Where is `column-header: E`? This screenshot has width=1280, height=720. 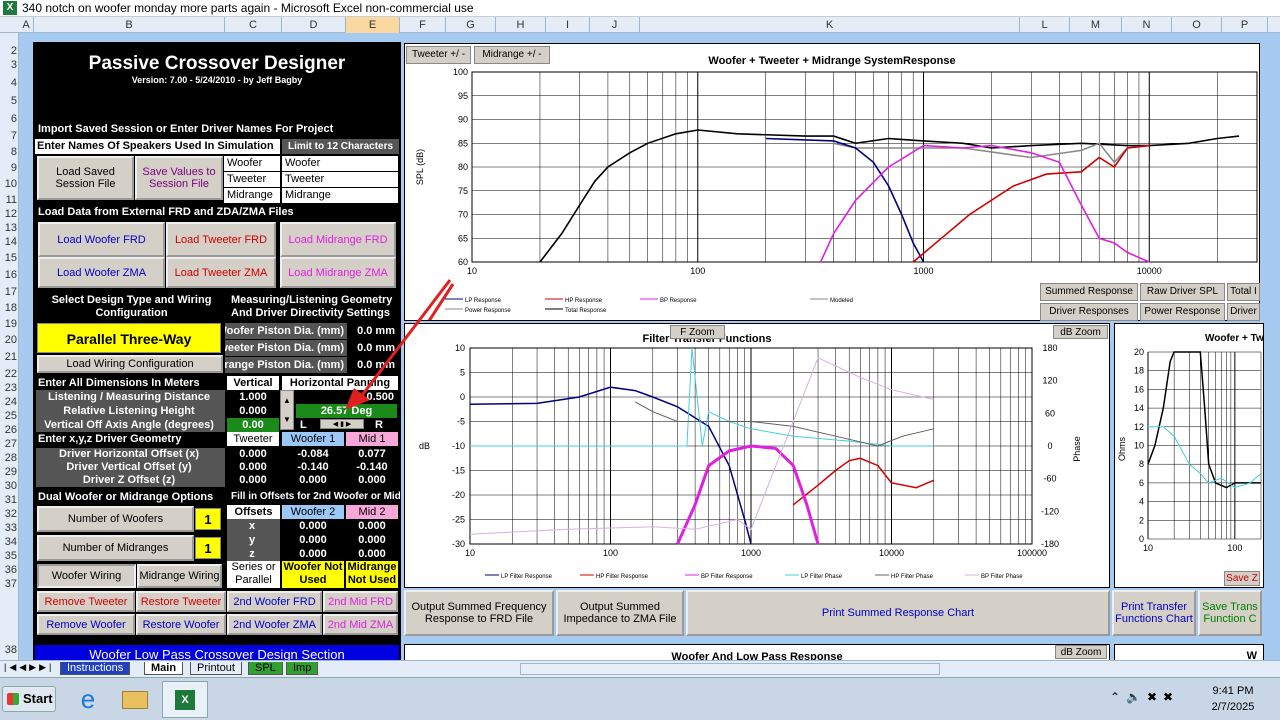 column-header: E is located at coordinates (373, 25).